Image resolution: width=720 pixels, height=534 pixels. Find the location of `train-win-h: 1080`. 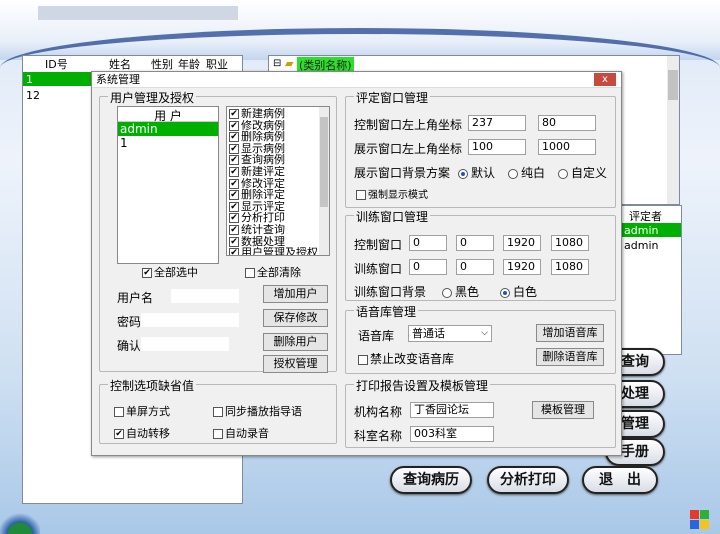

train-win-h: 1080 is located at coordinates (570, 267).